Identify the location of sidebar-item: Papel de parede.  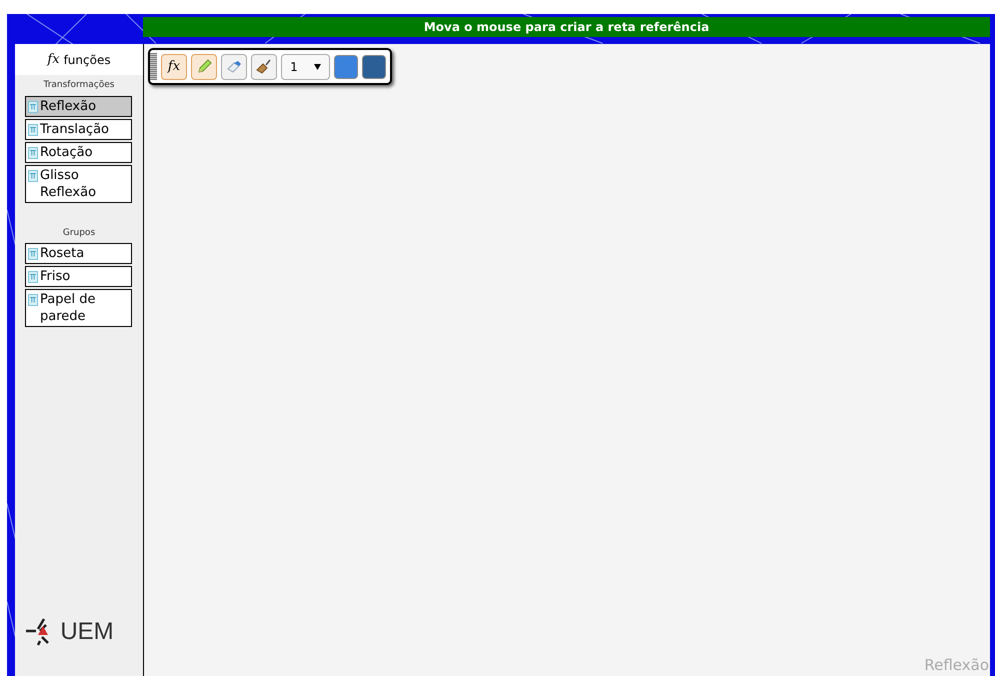
(78, 308).